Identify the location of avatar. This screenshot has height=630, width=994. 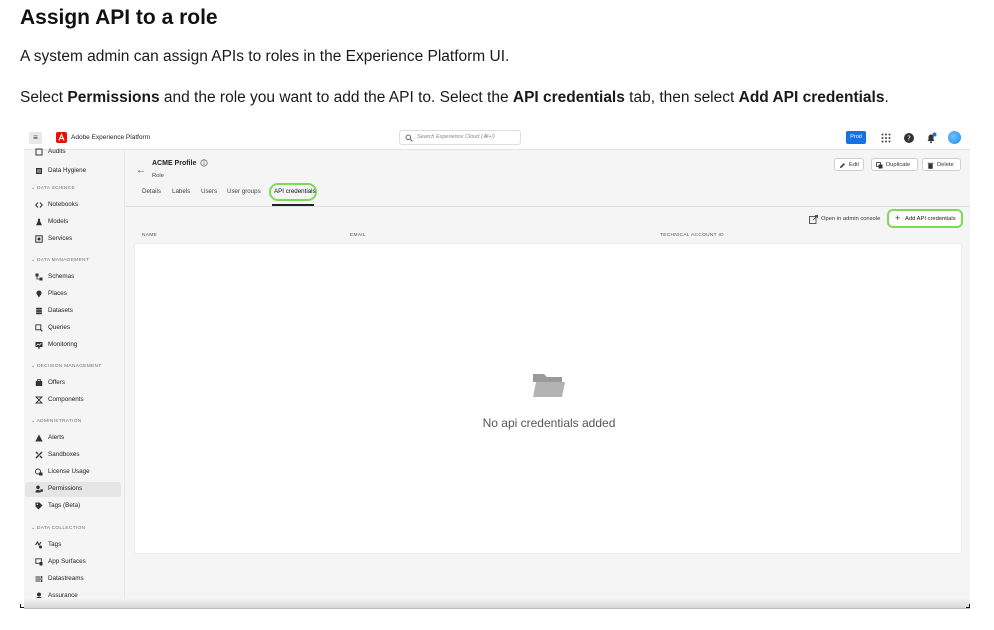
(954, 137).